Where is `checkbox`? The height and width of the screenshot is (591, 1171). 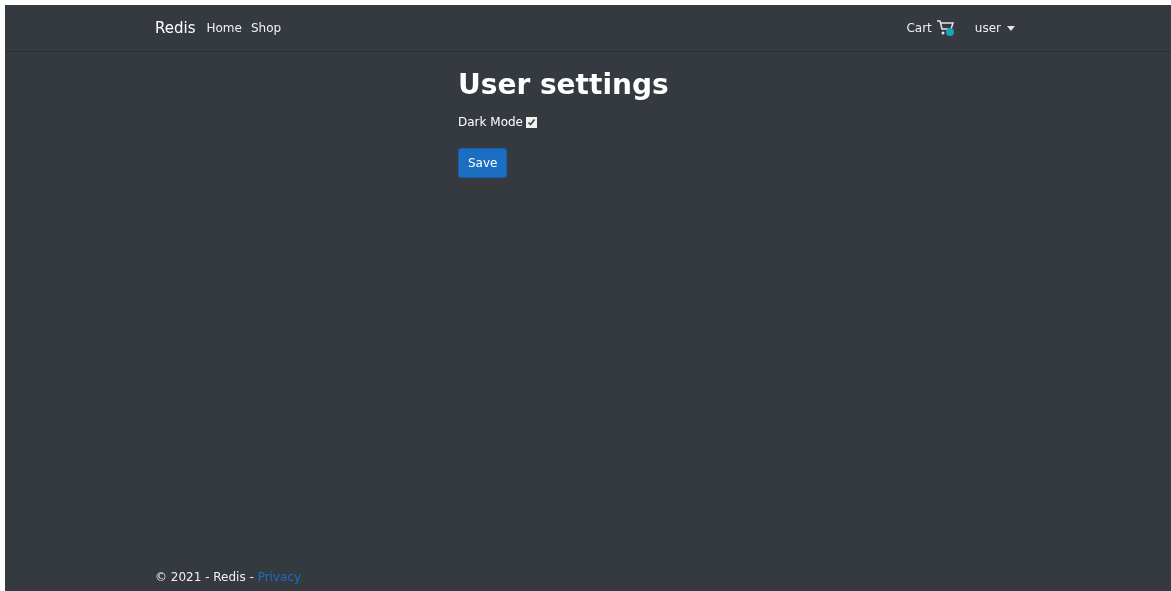
checkbox is located at coordinates (531, 122).